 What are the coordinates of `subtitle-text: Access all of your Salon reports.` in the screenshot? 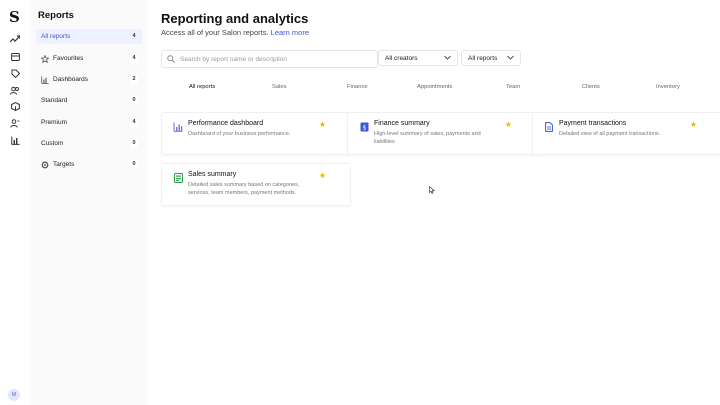 It's located at (215, 32).